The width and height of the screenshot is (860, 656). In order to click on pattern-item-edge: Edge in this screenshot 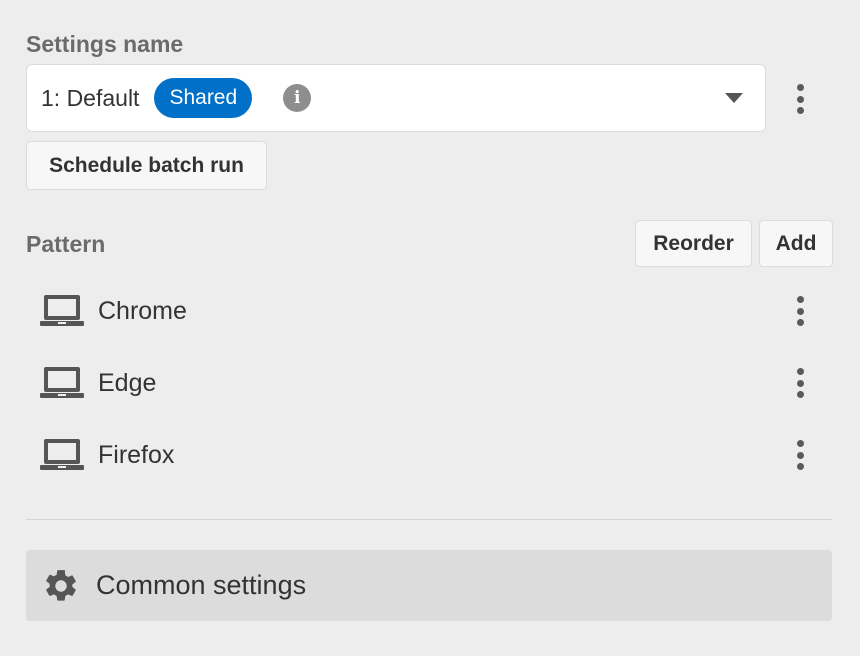, I will do `click(429, 383)`.